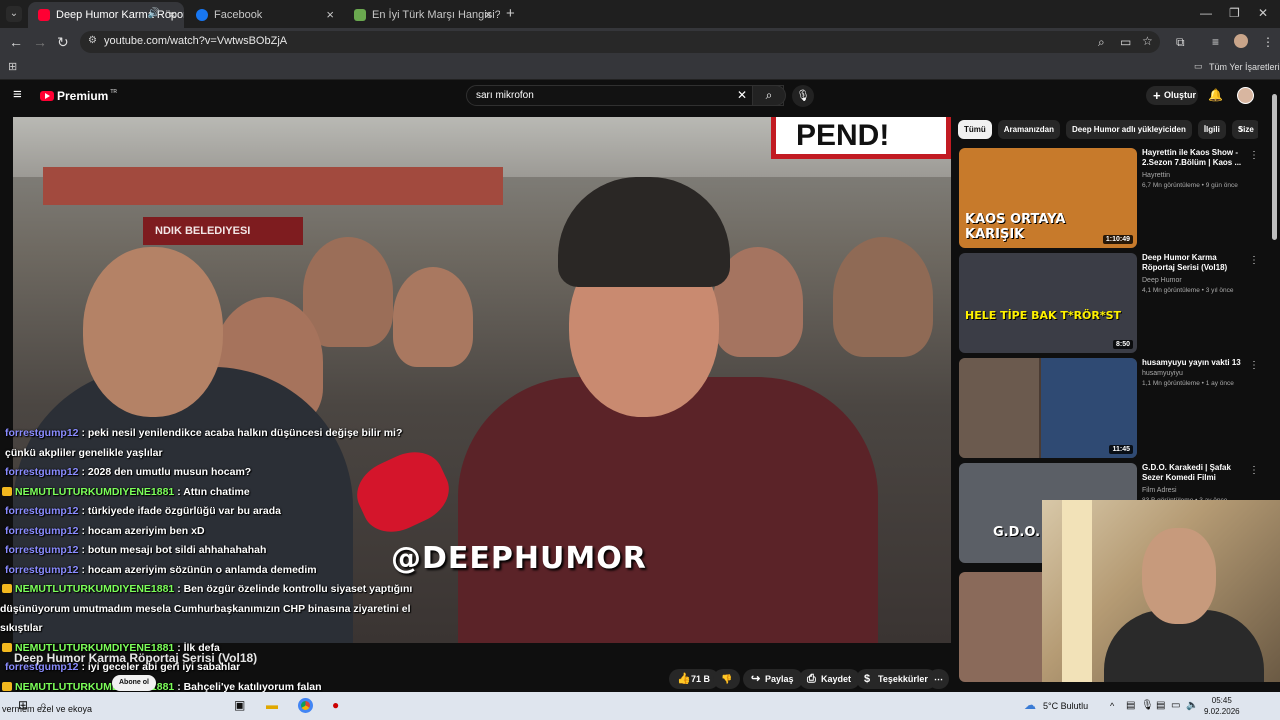 The height and width of the screenshot is (720, 1280). What do you see at coordinates (1161, 591) in the screenshot?
I see `webcam-overlay` at bounding box center [1161, 591].